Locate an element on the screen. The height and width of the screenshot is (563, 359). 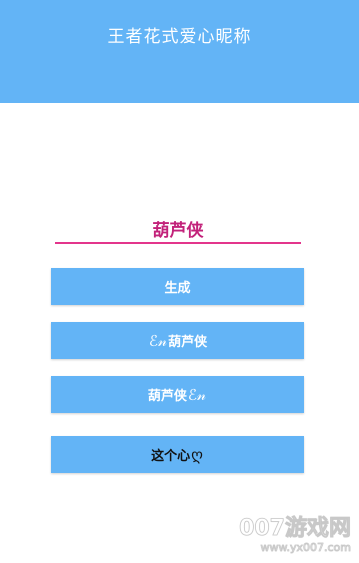
page-title: 王者花式爱心昵称 is located at coordinates (179, 37).